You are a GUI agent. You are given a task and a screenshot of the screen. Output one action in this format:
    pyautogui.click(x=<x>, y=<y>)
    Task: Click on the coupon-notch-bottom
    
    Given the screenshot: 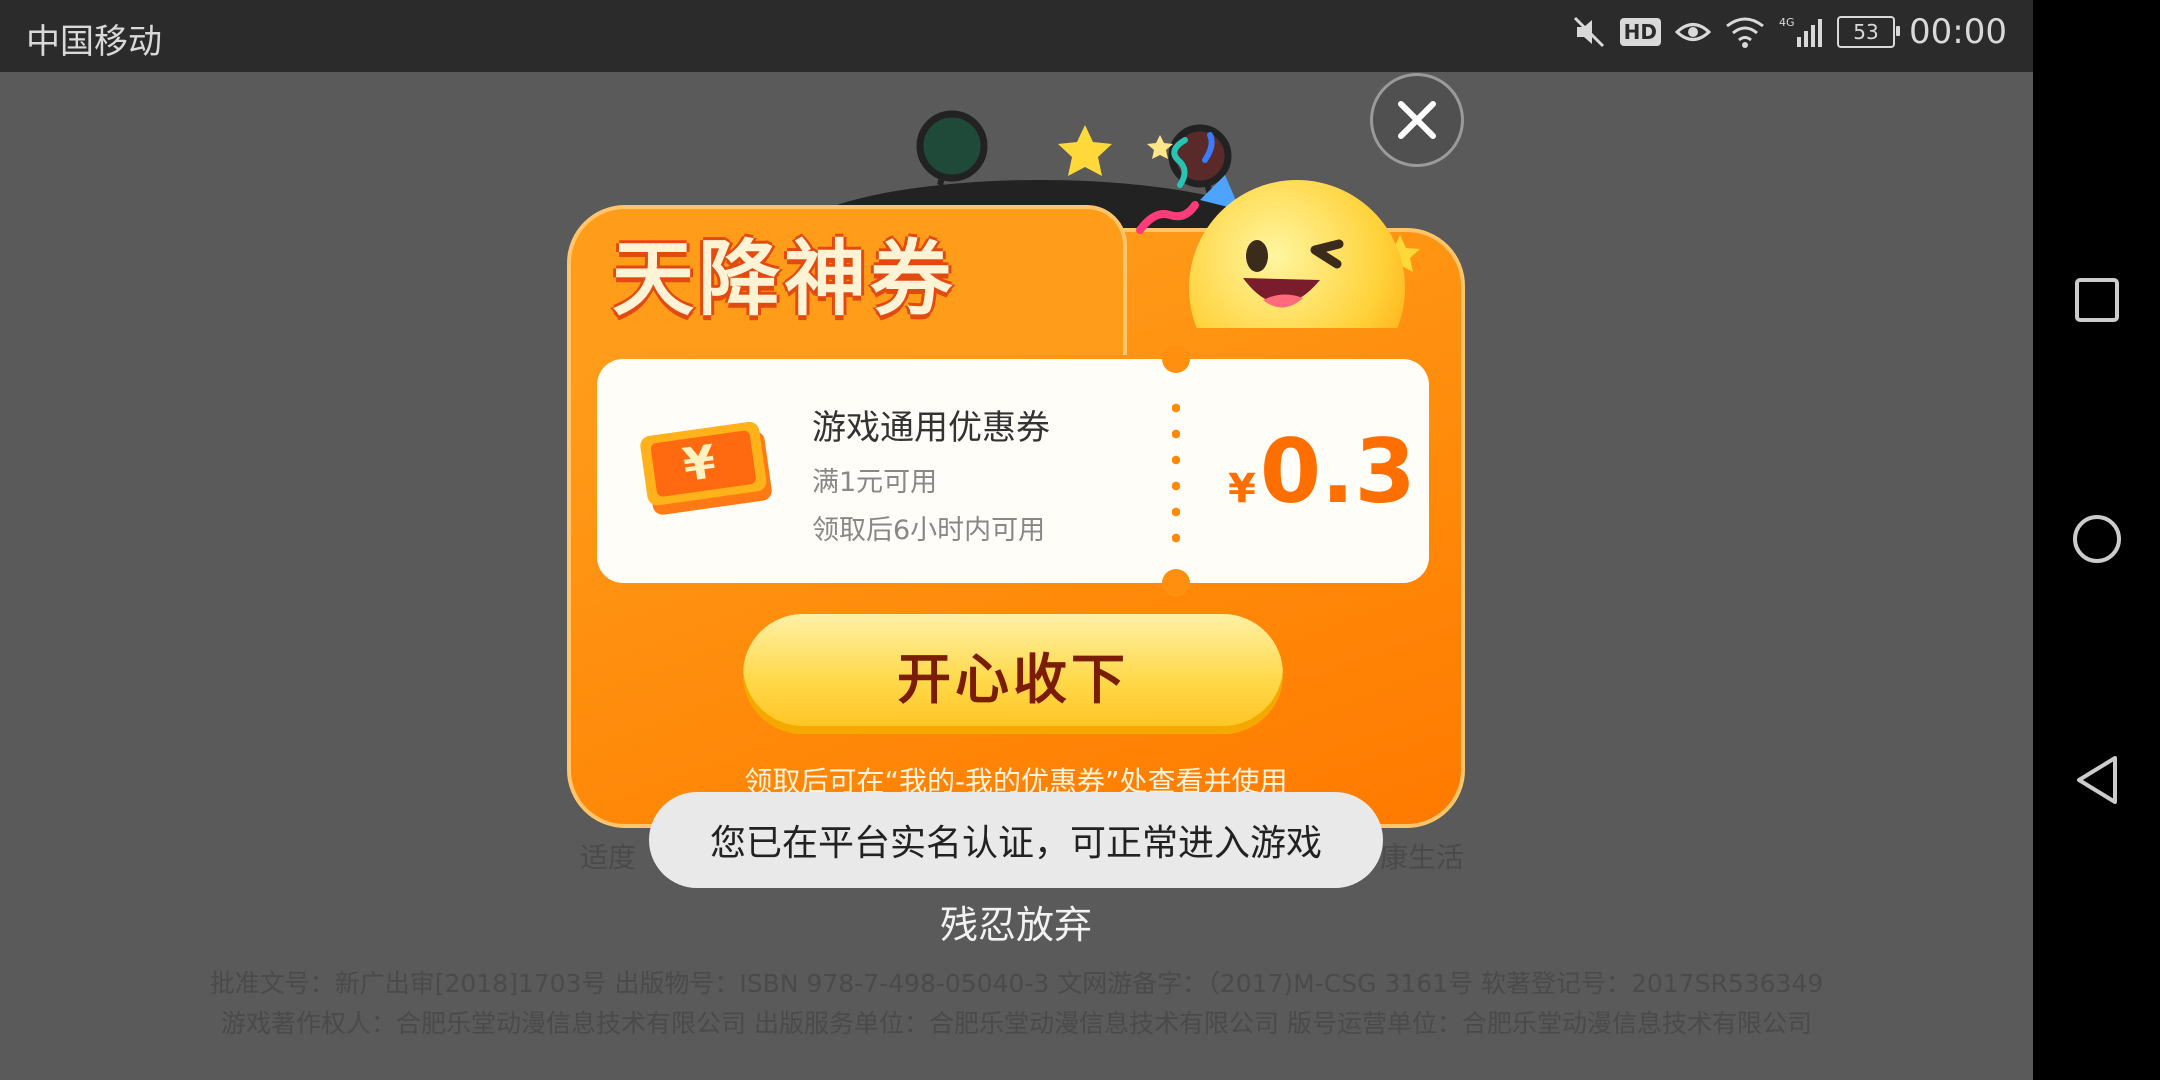 What is the action you would take?
    pyautogui.click(x=1176, y=583)
    